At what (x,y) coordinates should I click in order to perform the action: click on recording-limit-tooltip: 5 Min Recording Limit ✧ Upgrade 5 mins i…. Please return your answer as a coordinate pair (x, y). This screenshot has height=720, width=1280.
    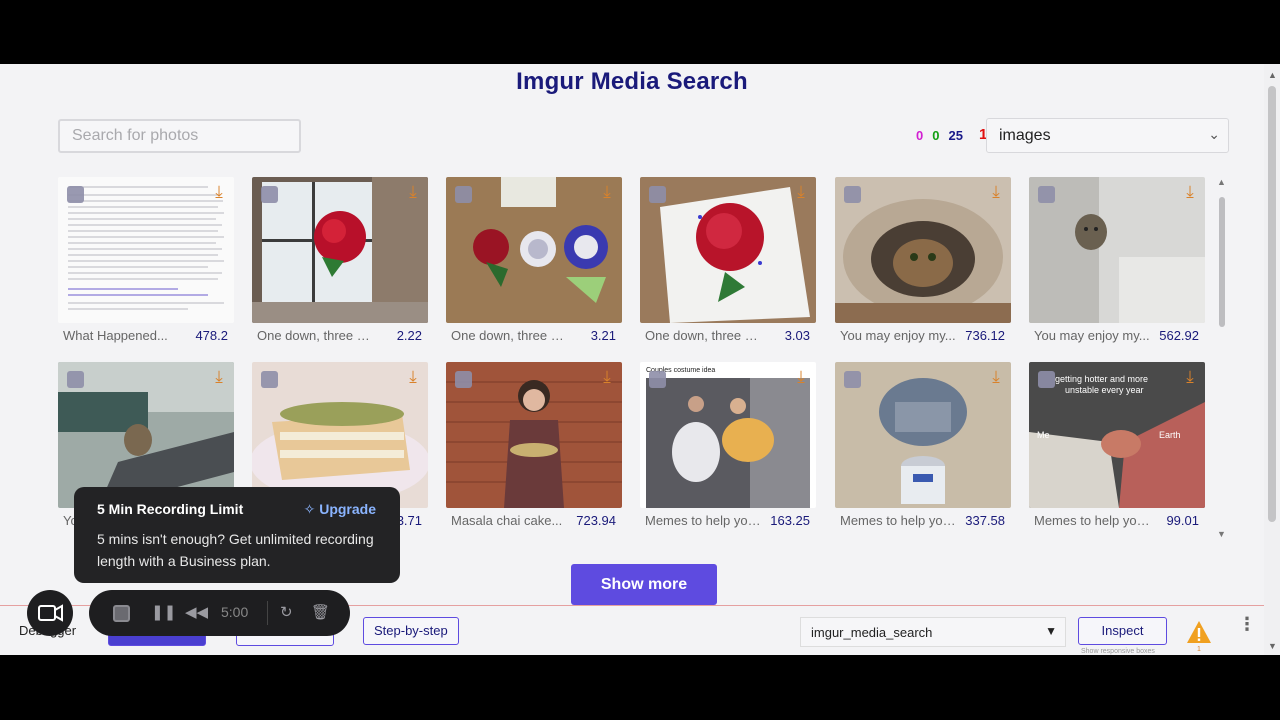
    Looking at the image, I should click on (237, 535).